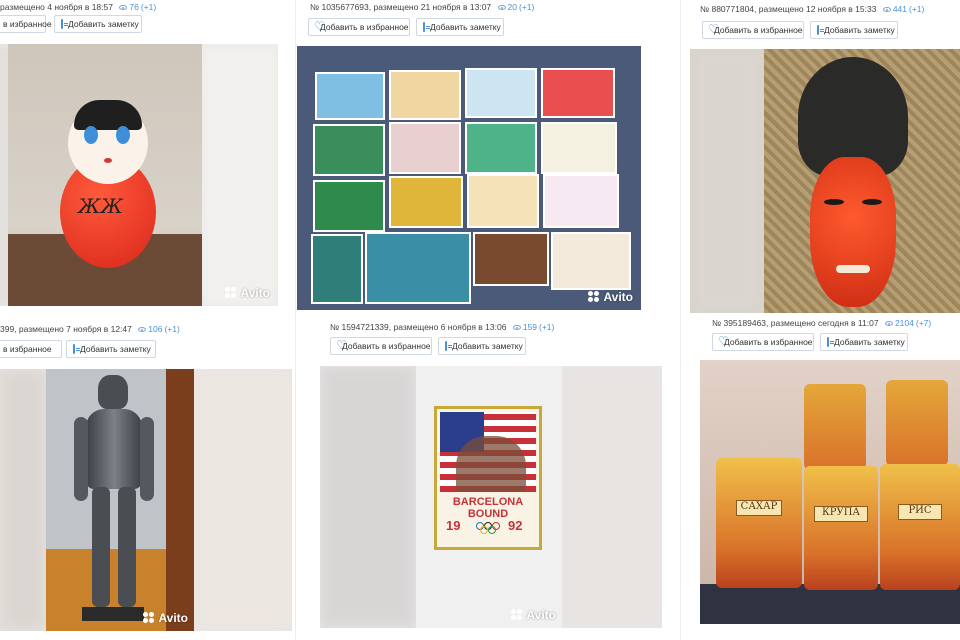 The height and width of the screenshot is (640, 960). What do you see at coordinates (120, 500) in the screenshot?
I see `armor-scene` at bounding box center [120, 500].